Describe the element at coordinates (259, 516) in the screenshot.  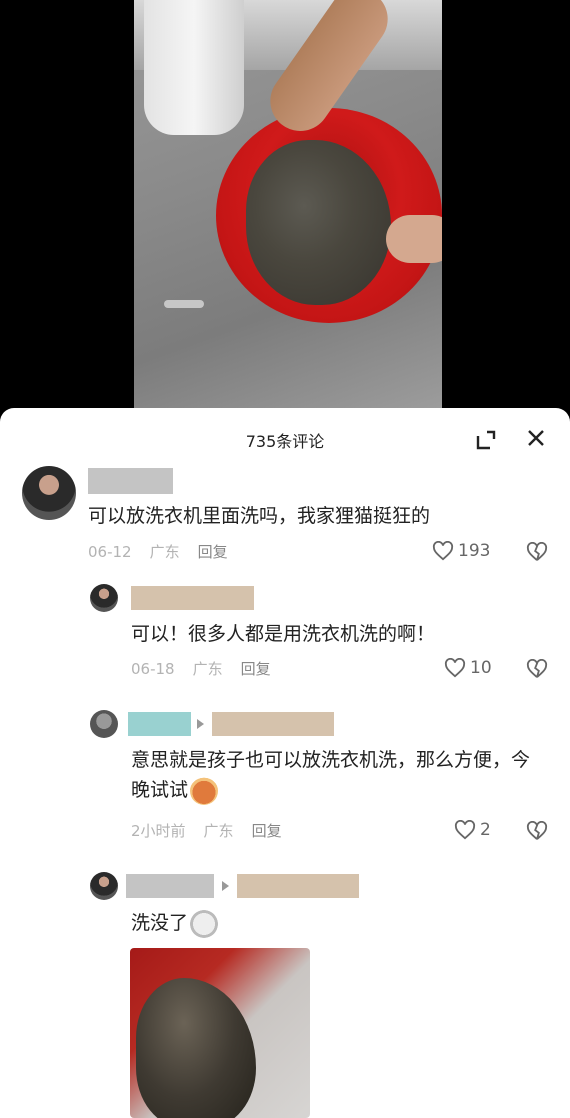
I see `comment-text: 可以放洗衣机里面洗吗，我家狸猫挺狂的` at that location.